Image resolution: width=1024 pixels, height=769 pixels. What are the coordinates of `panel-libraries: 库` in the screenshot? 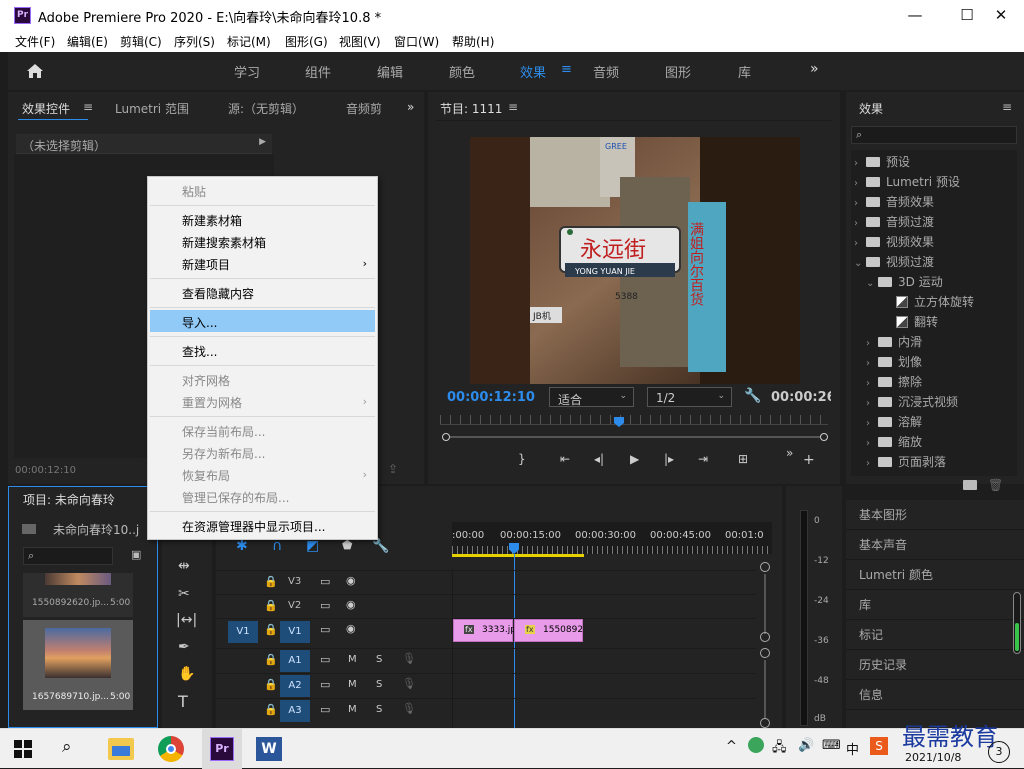 It's located at (865, 604).